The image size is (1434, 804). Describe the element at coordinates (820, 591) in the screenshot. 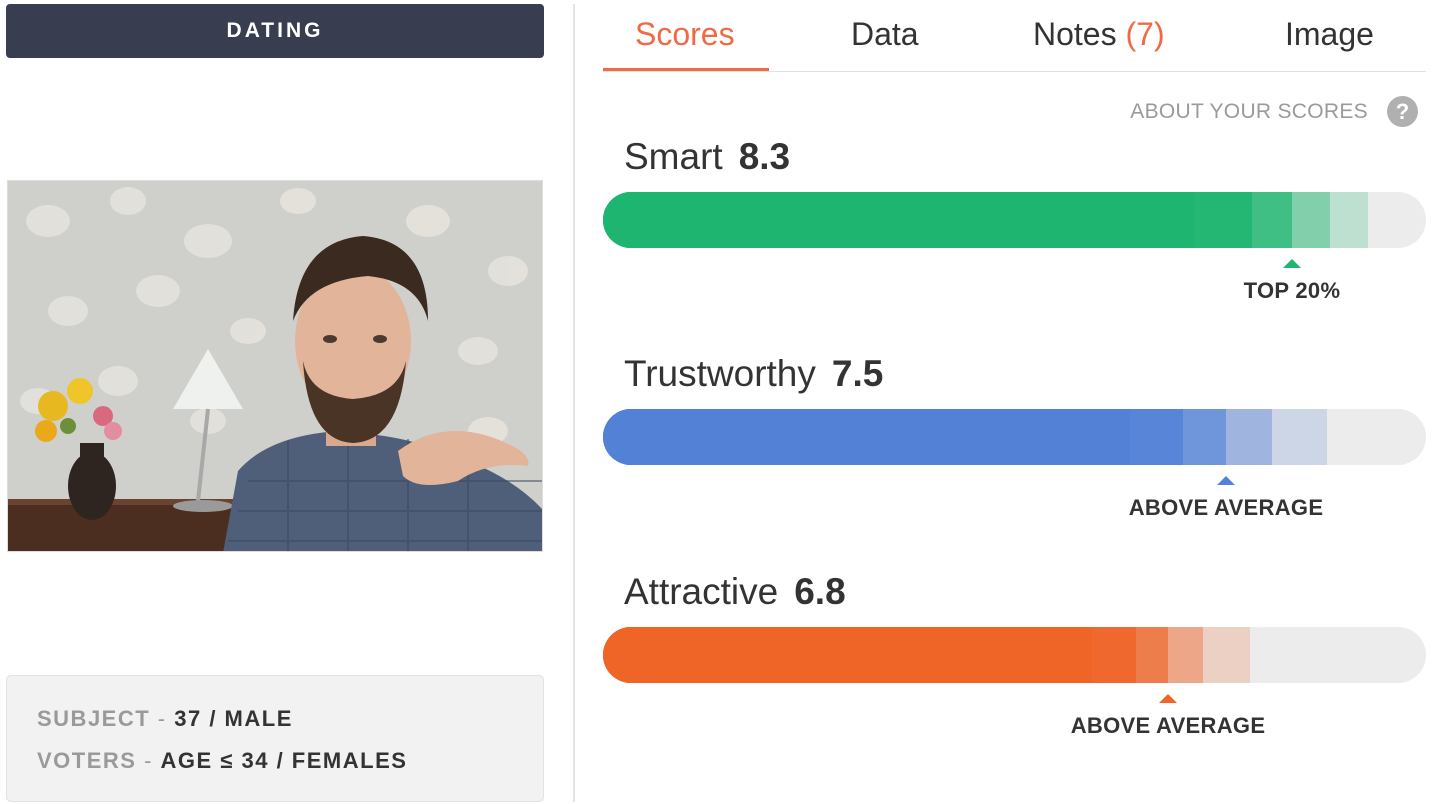

I see `score-value: 6.8` at that location.